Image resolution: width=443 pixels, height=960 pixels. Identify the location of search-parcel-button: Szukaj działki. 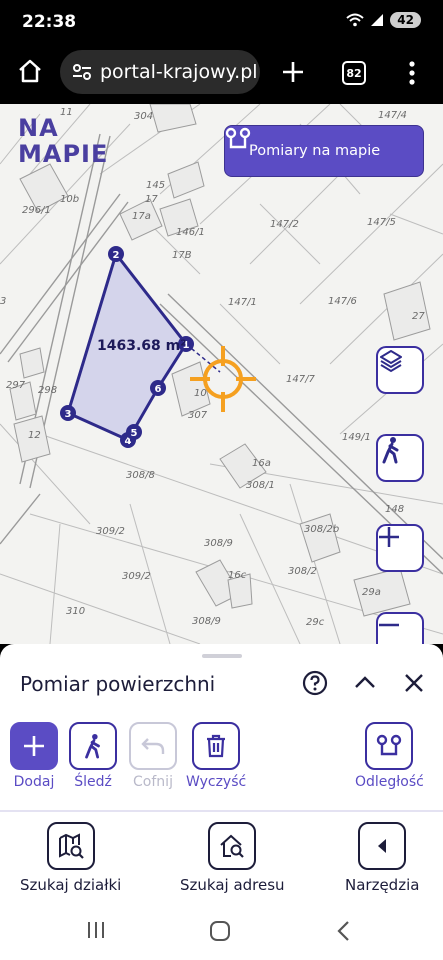
(70, 858).